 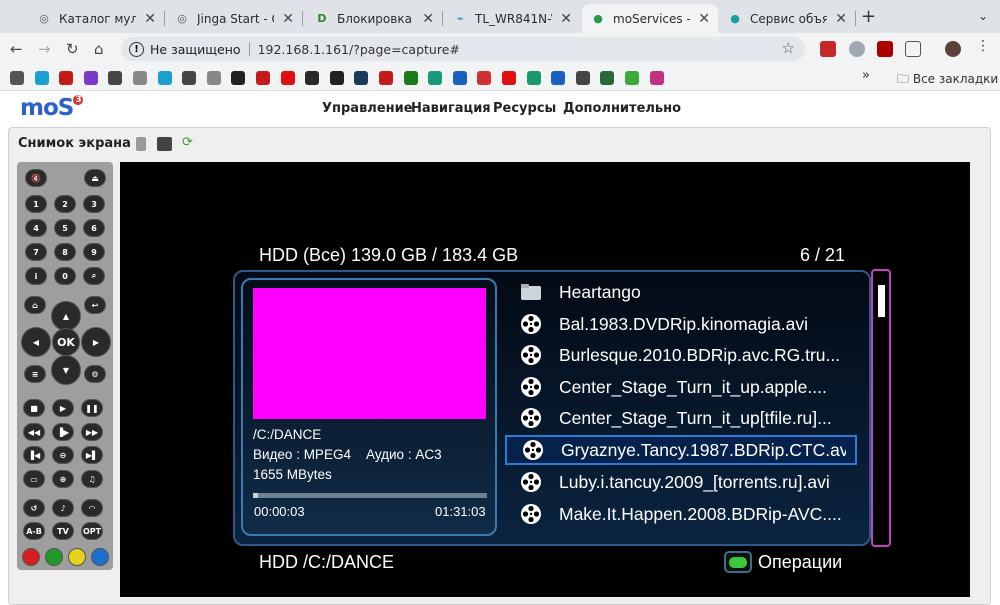 I want to click on file-list-item: Bal.1983.DVDRip.kinomagia.avi, so click(x=681, y=324).